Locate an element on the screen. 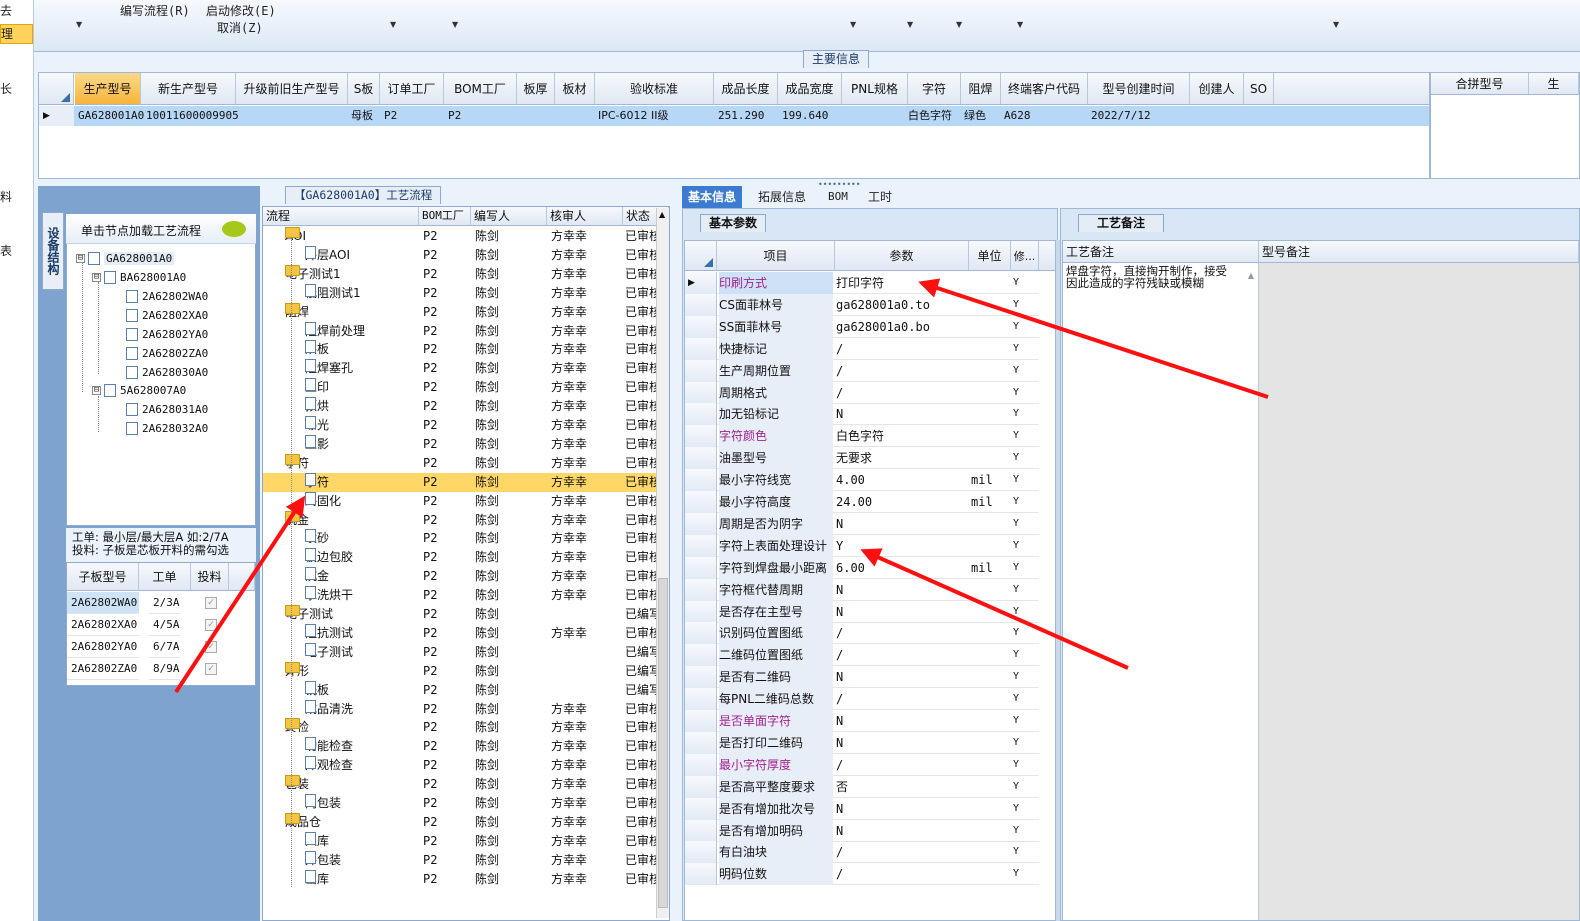 The height and width of the screenshot is (921, 1580). process-group: ⊟包装 is located at coordinates (297, 784).